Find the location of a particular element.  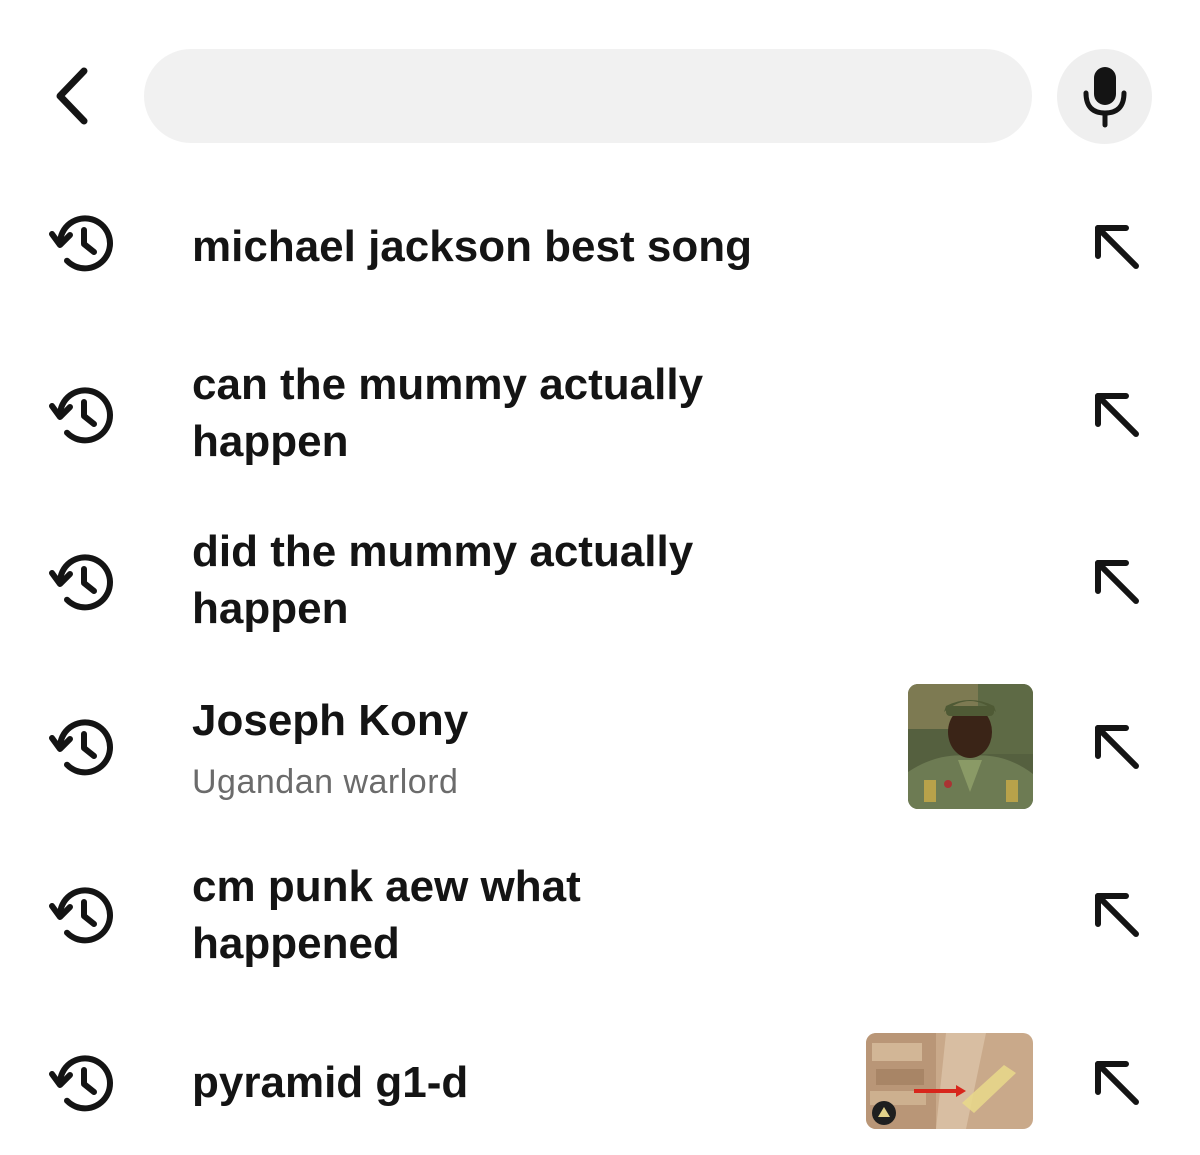

recent-search-row: did the mummy actually happen is located at coordinates (600, 582).